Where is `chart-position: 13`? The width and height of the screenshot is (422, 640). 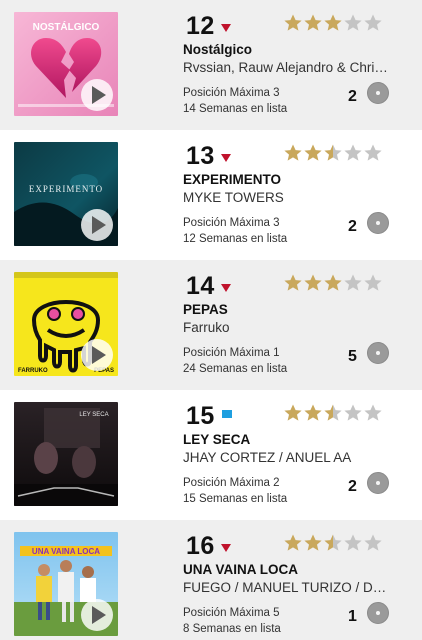 chart-position: 13 is located at coordinates (200, 156).